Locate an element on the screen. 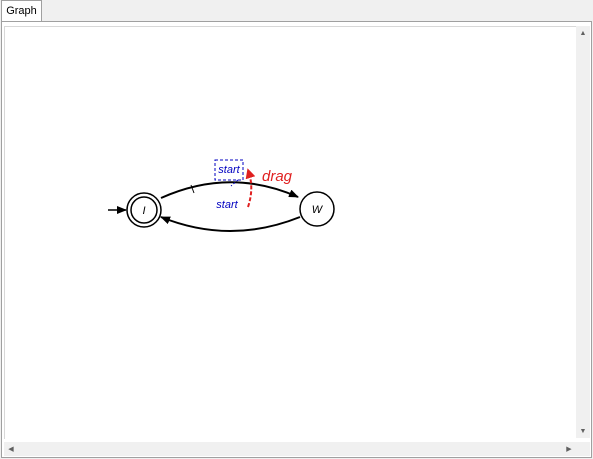 The width and height of the screenshot is (593, 459). tab-graph-label: Graph is located at coordinates (21, 11).